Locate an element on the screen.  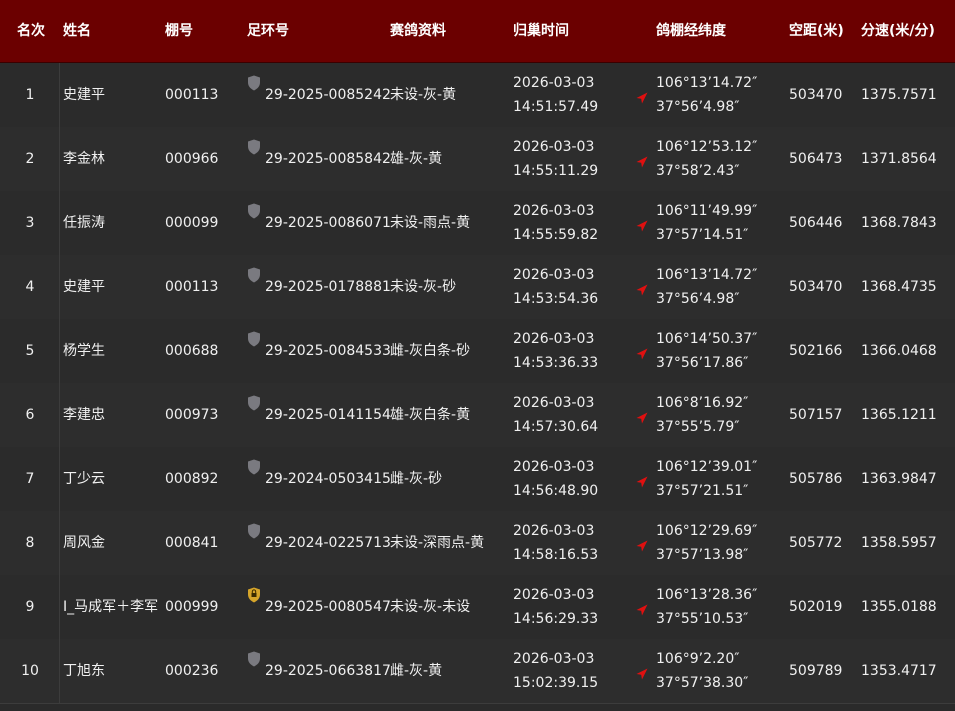
loft-cell: 000973 is located at coordinates (192, 415).